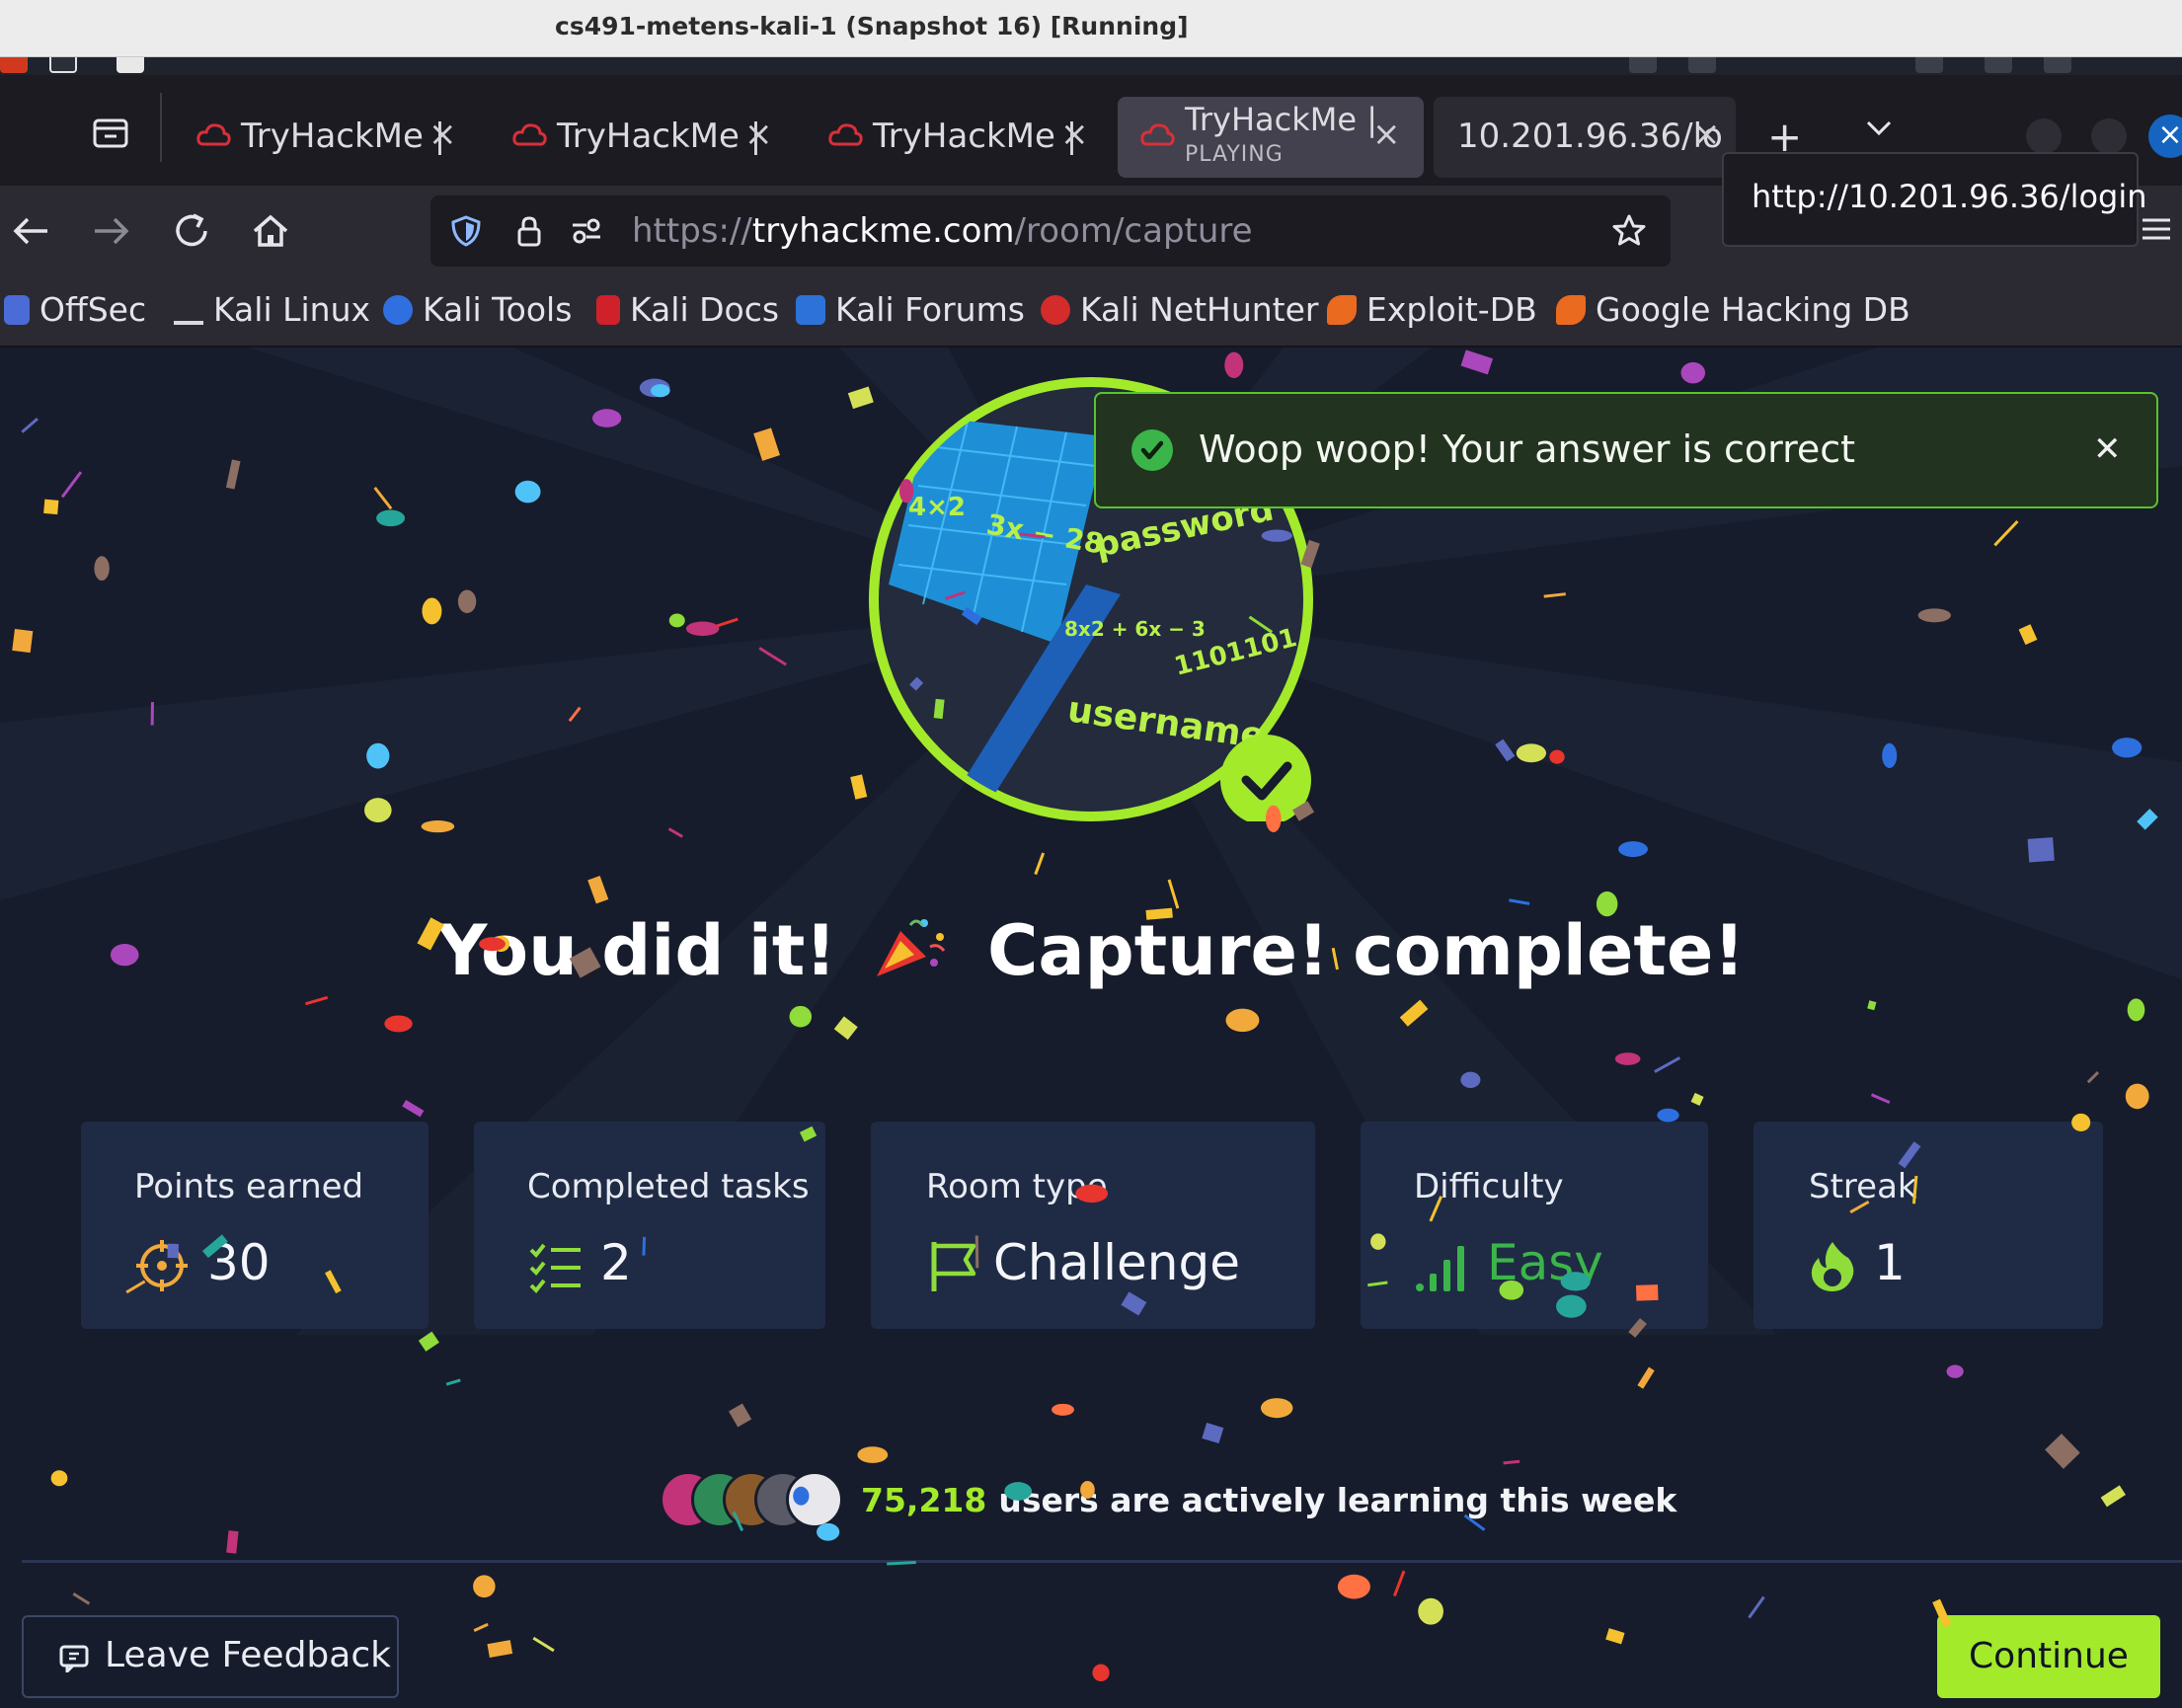 Image resolution: width=2182 pixels, height=1708 pixels. What do you see at coordinates (2058, 65) in the screenshot?
I see `power-icon` at bounding box center [2058, 65].